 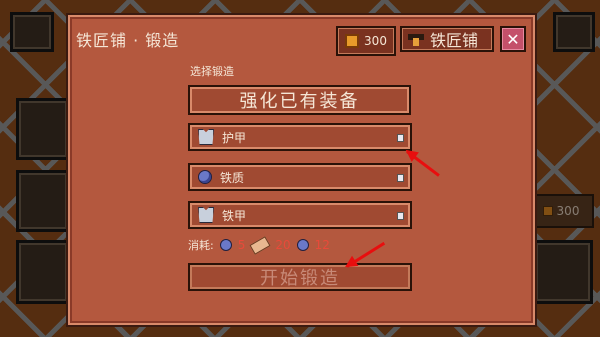 I want to click on cost-row: 消耗: 5 20 12, so click(x=259, y=245).